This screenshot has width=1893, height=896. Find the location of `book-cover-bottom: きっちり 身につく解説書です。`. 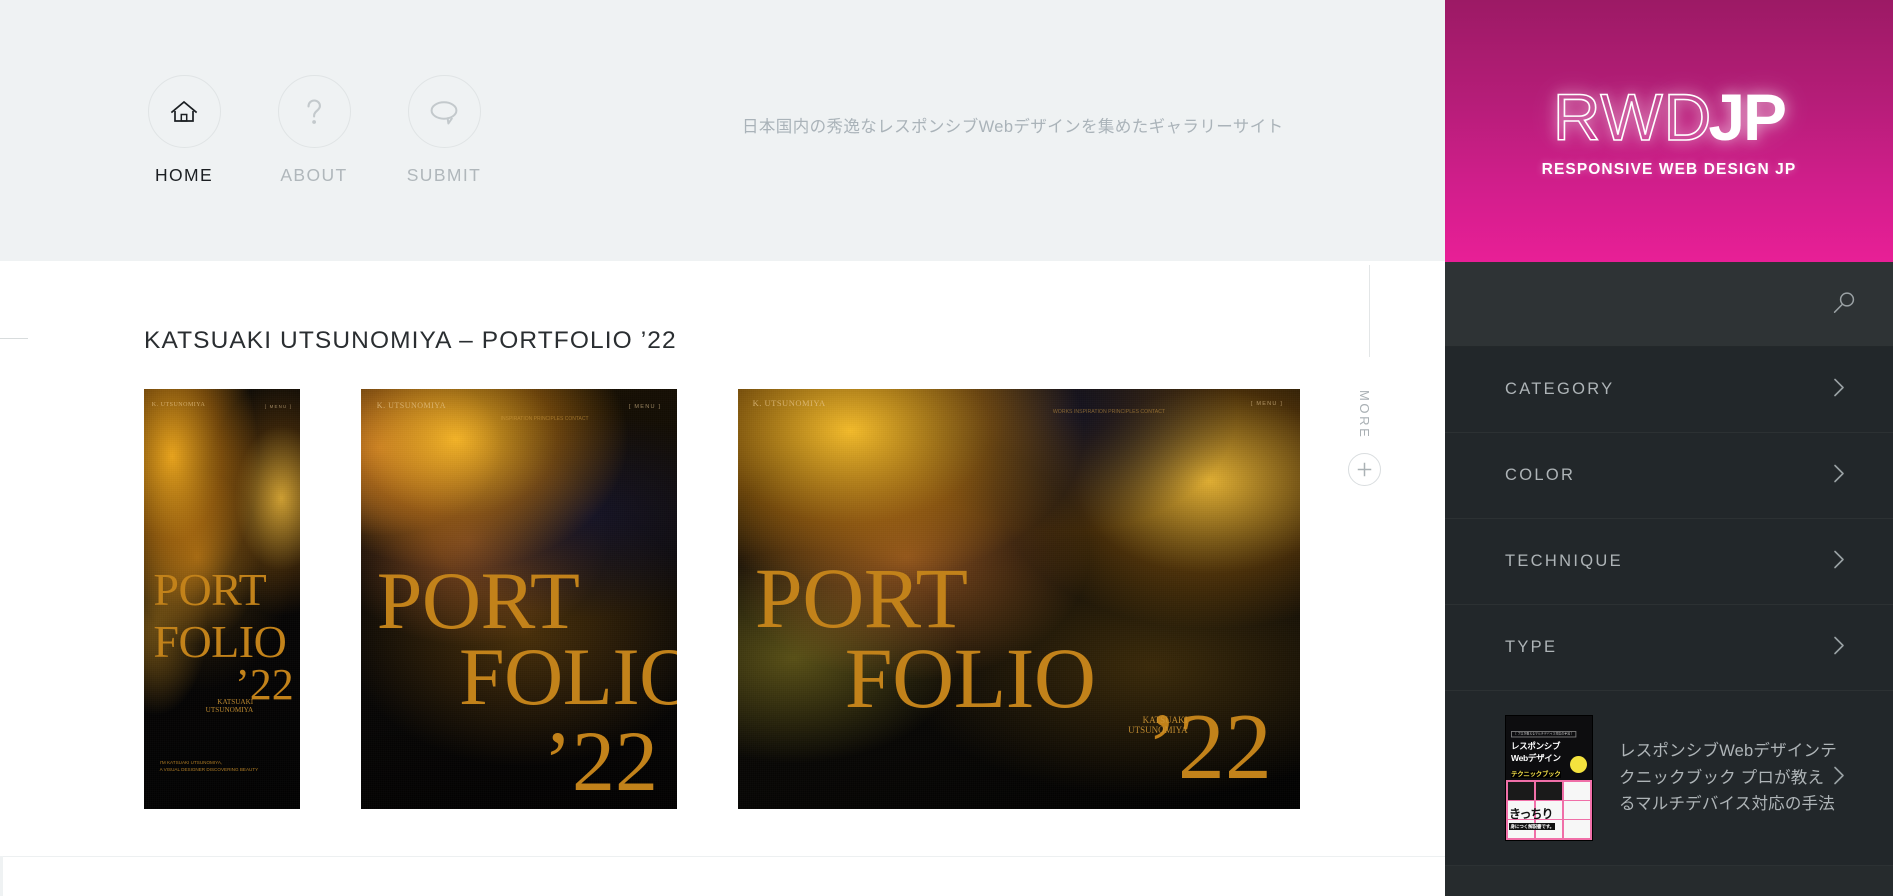

book-cover-bottom: きっちり 身につく解説書です。 is located at coordinates (1549, 810).